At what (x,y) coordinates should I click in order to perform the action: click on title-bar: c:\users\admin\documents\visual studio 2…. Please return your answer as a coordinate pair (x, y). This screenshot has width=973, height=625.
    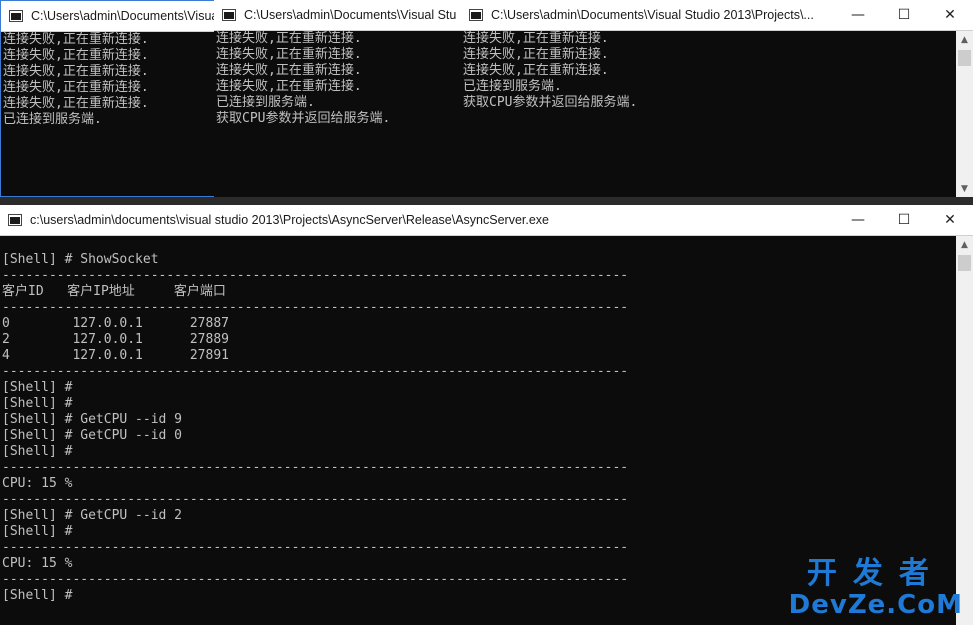
    Looking at the image, I should click on (486, 220).